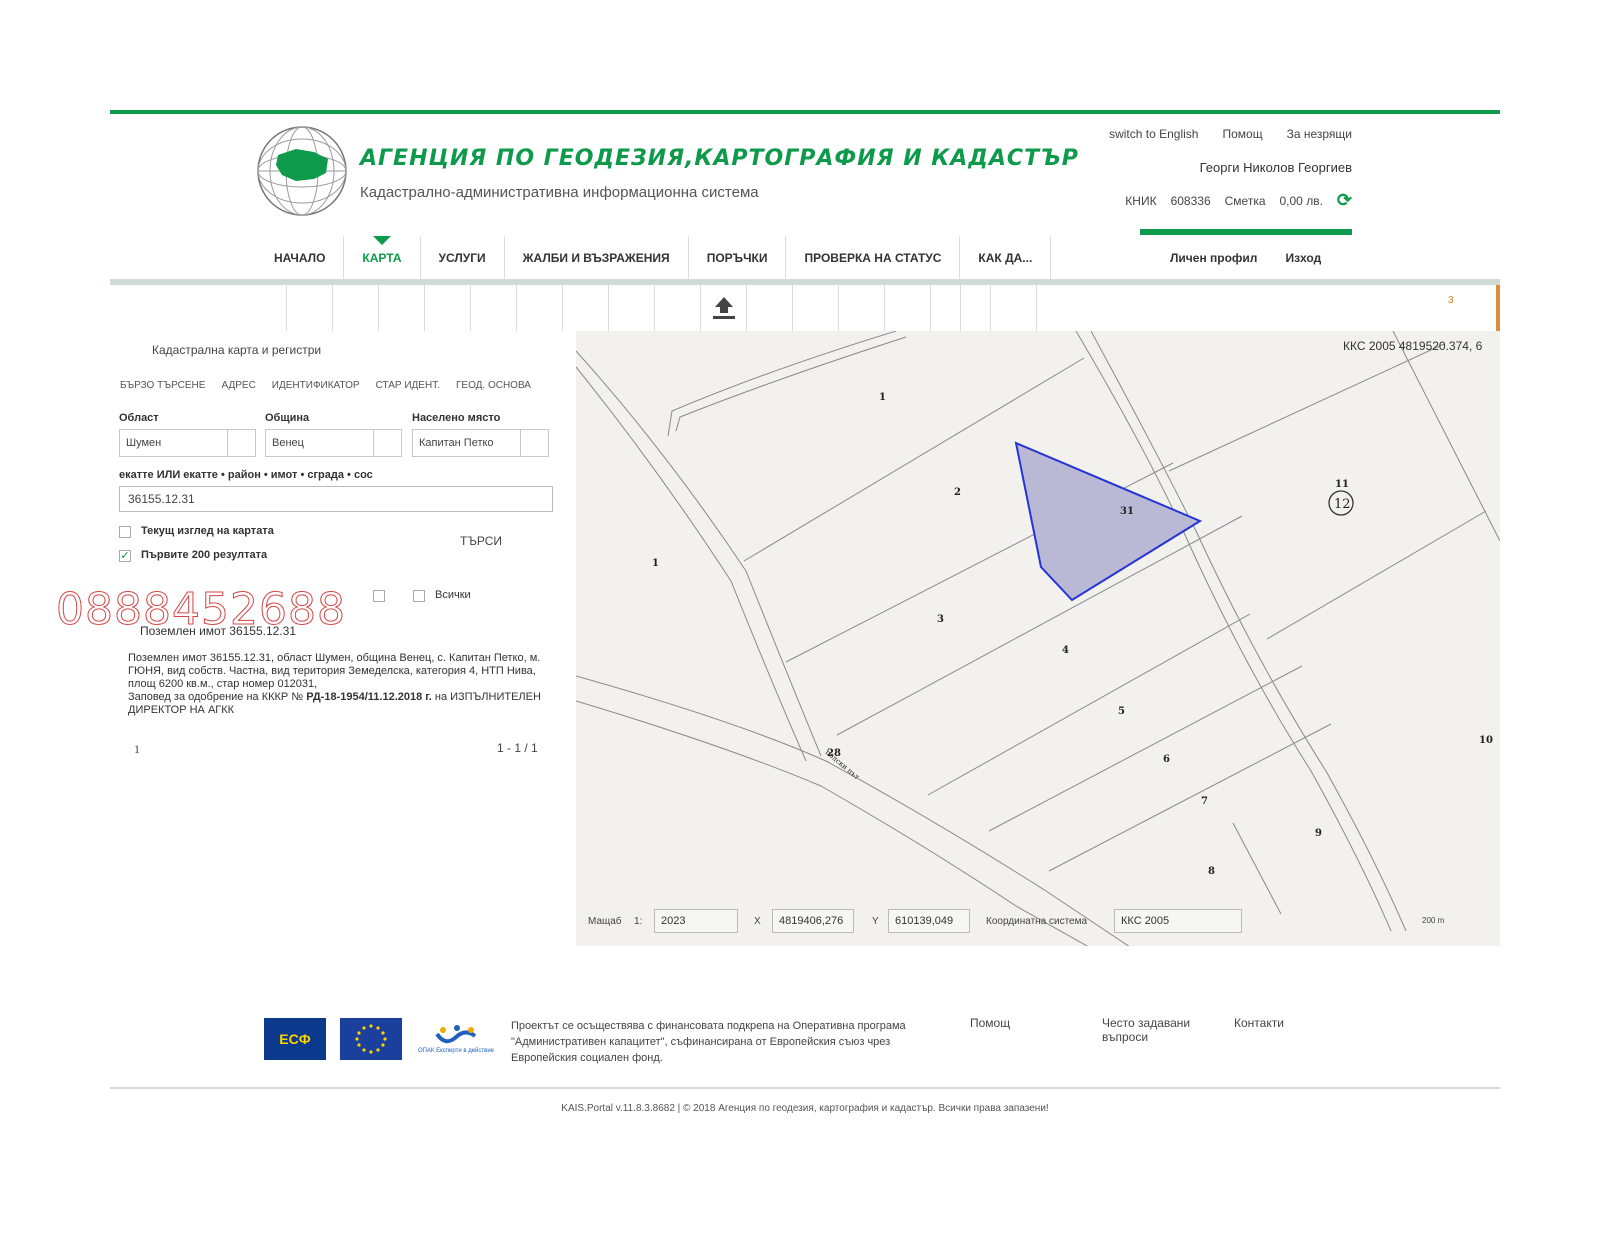 The height and width of the screenshot is (1236, 1600). I want to click on nav-complaints: ЖАЛБИ И ВЪЗРАЖЕНИЯ, so click(597, 258).